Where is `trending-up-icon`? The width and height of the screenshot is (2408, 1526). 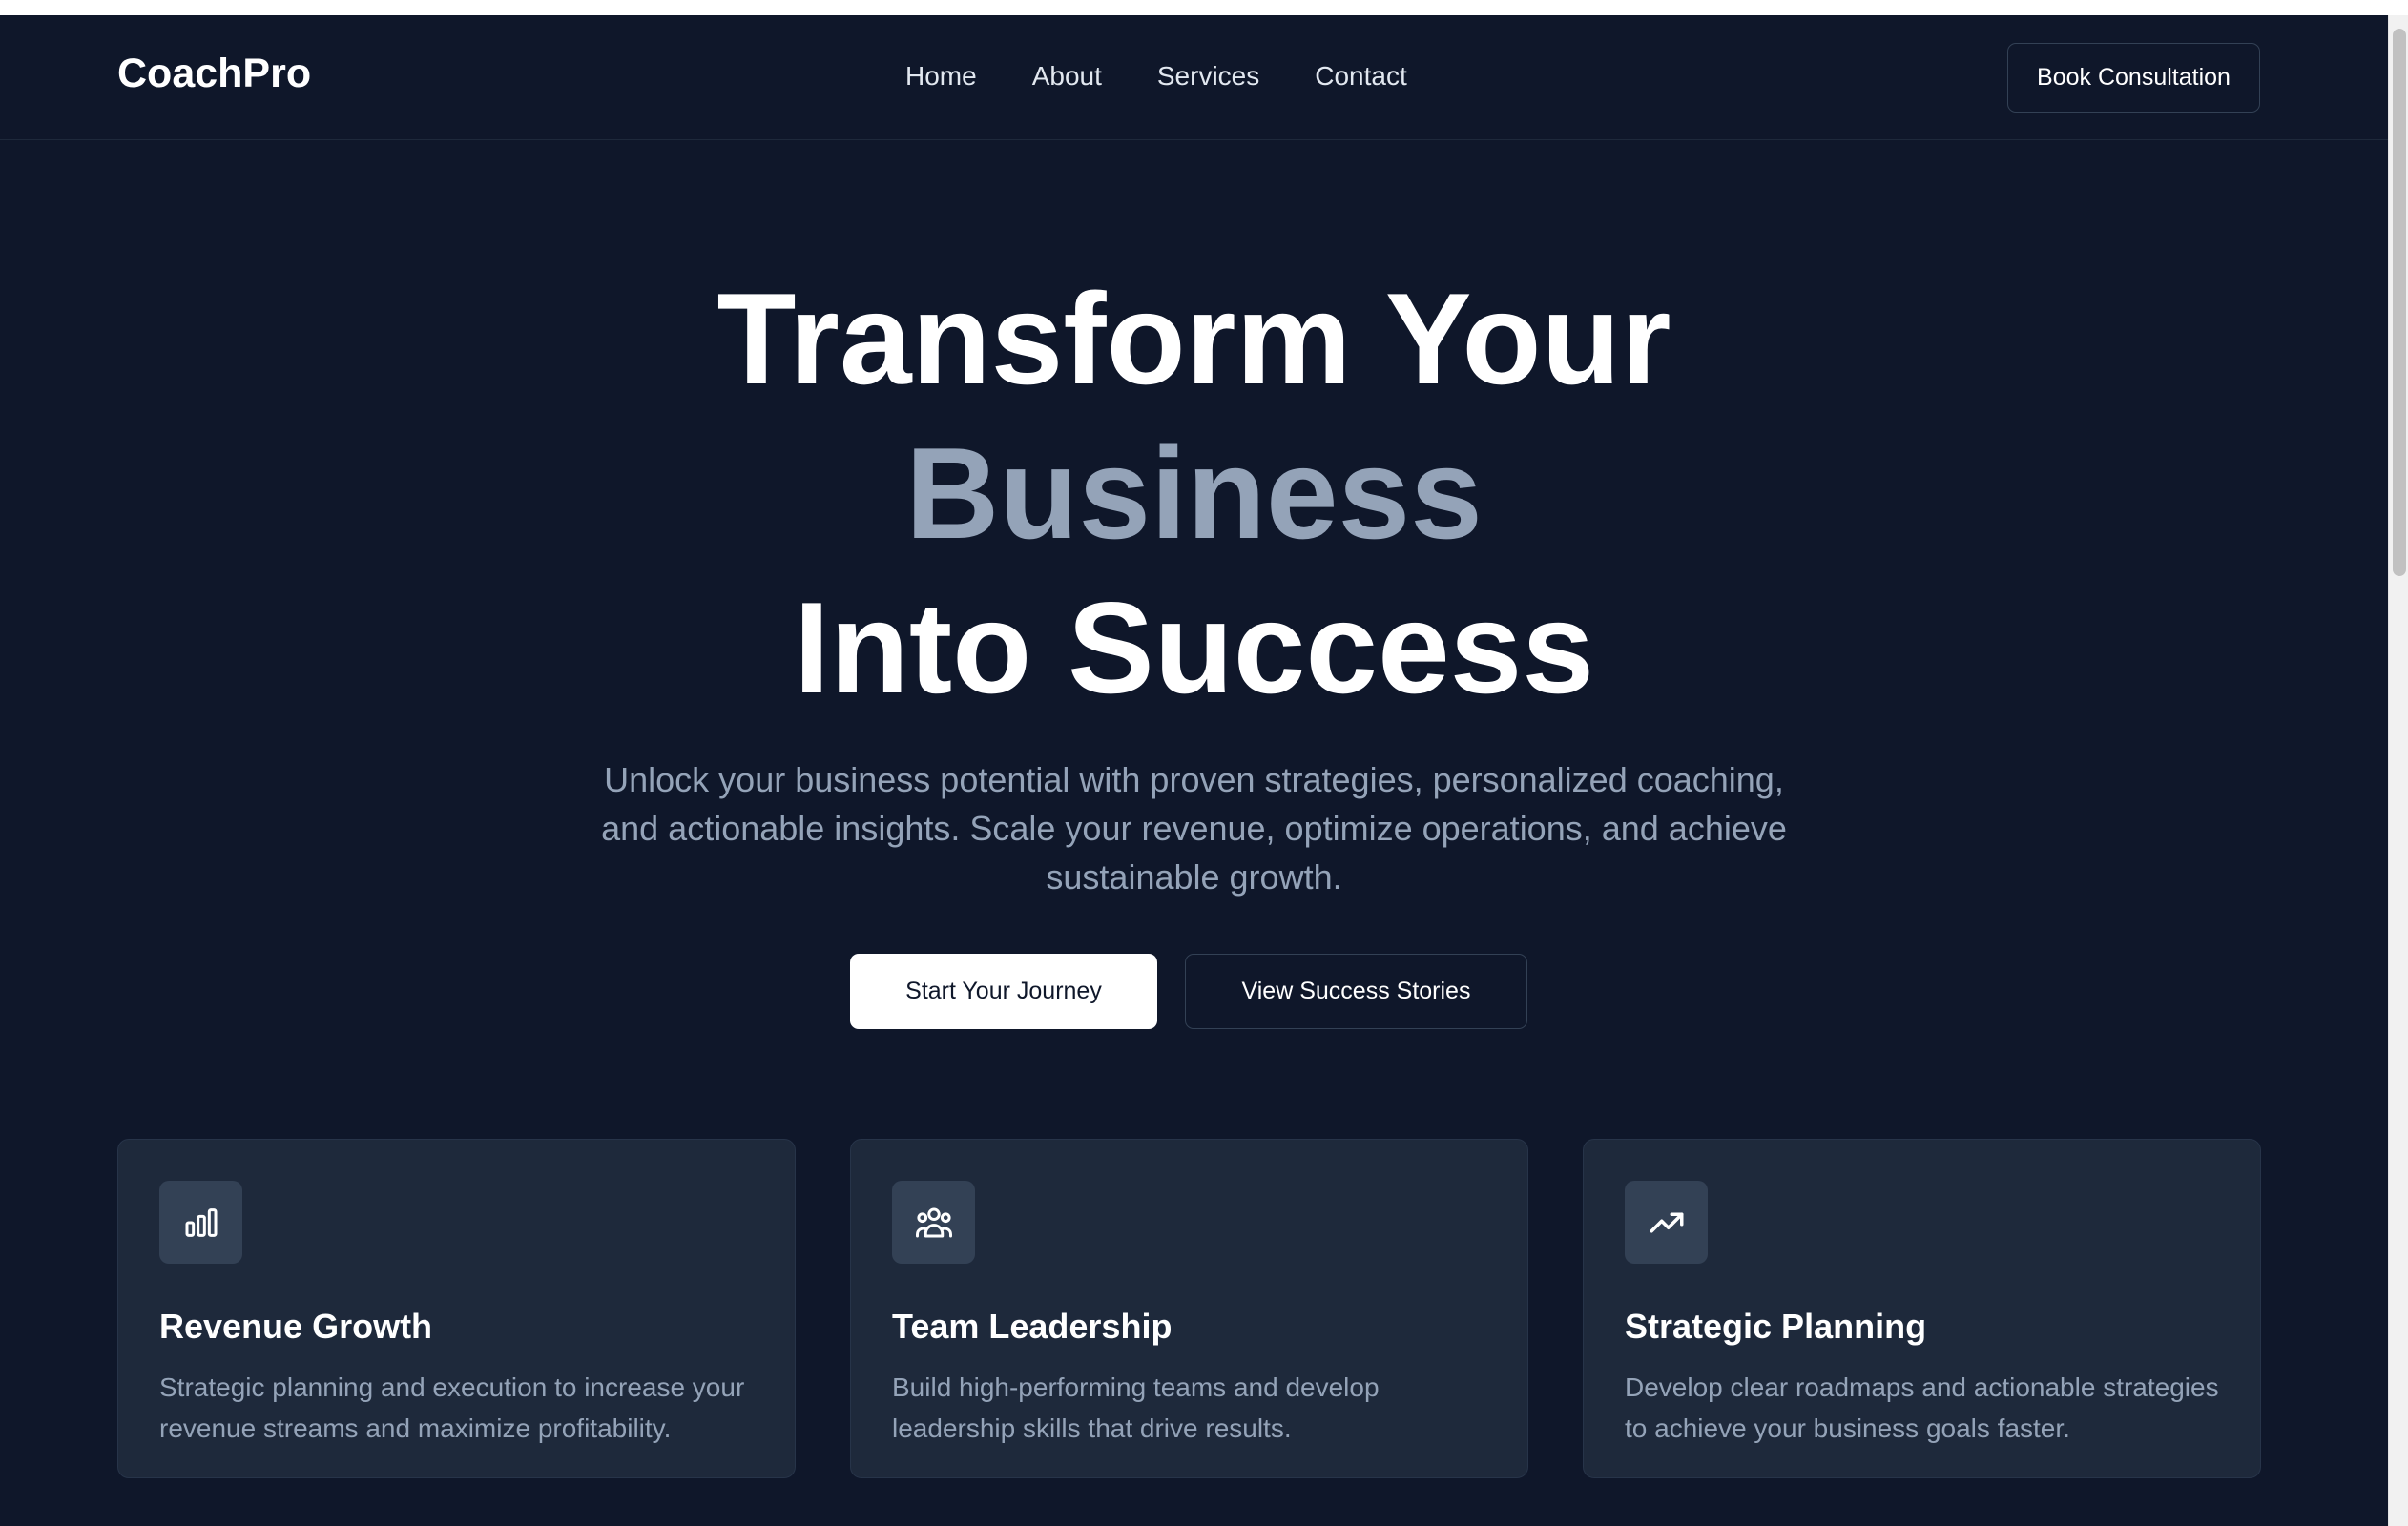
trending-up-icon is located at coordinates (1666, 1222).